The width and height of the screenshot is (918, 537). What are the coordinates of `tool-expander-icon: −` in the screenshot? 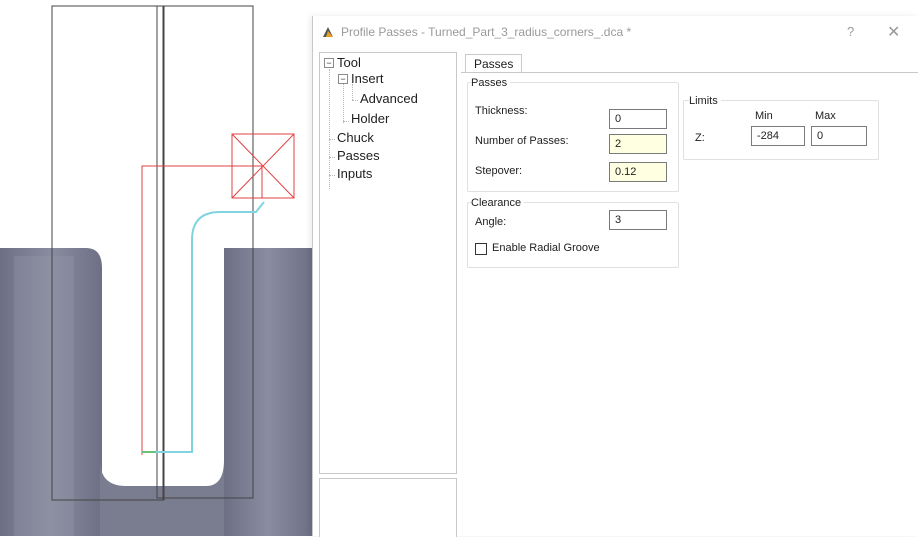 It's located at (329, 63).